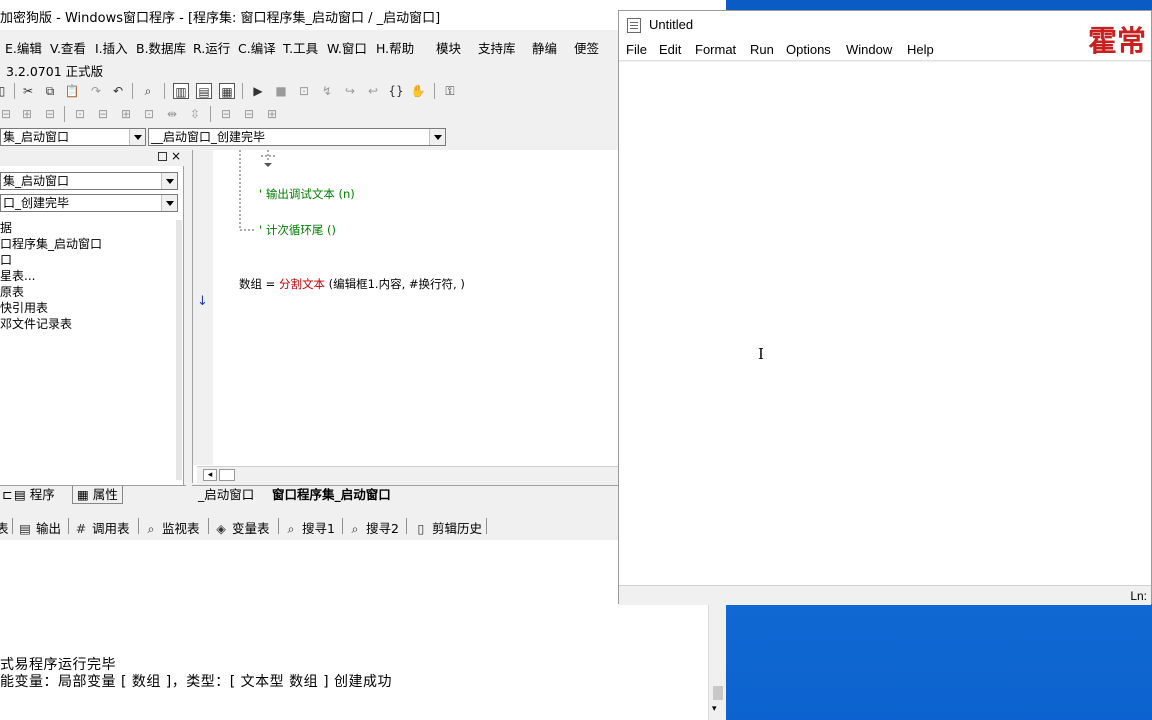 The width and height of the screenshot is (1152, 720). I want to click on menu-compile: C.编译, so click(257, 47).